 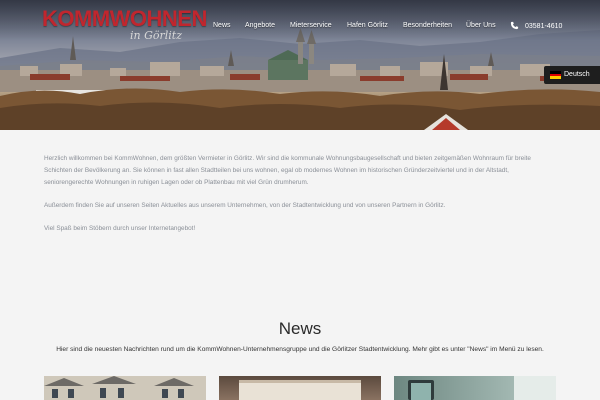 What do you see at coordinates (427, 25) in the screenshot?
I see `nav-item-besonderheiten: Besonderheiten` at bounding box center [427, 25].